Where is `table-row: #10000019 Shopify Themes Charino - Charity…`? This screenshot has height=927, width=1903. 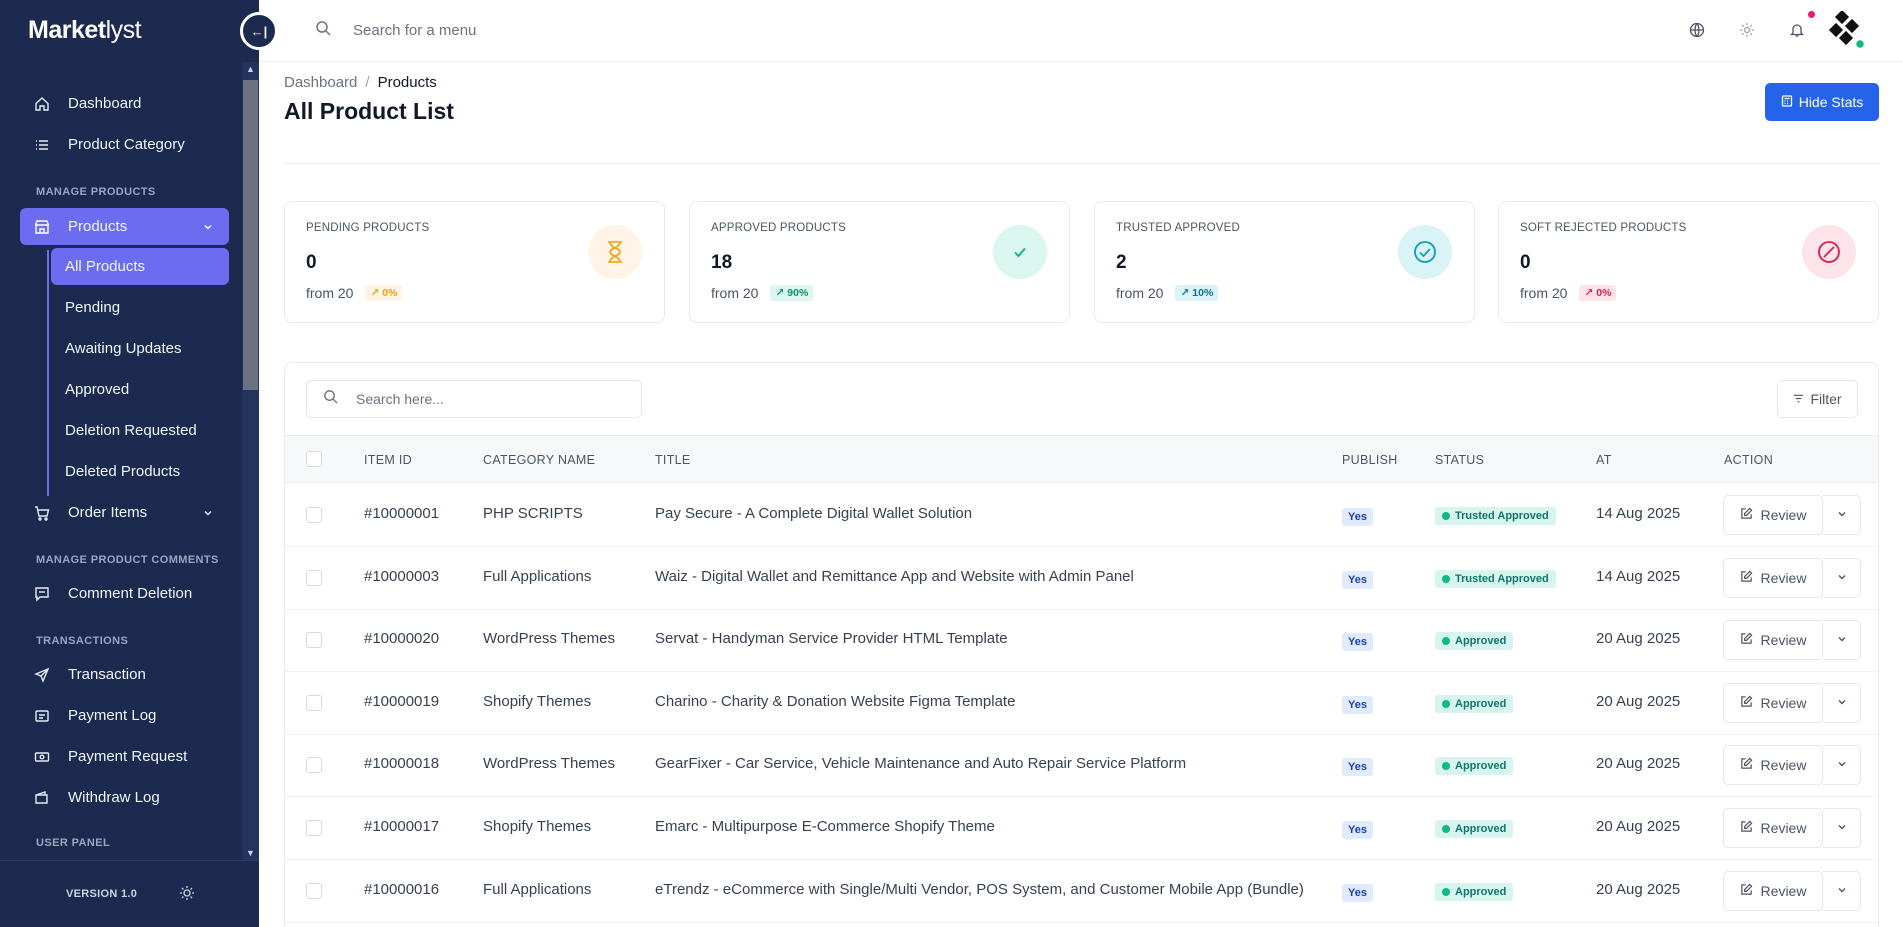 table-row: #10000019 Shopify Themes Charino - Charity… is located at coordinates (1081, 703).